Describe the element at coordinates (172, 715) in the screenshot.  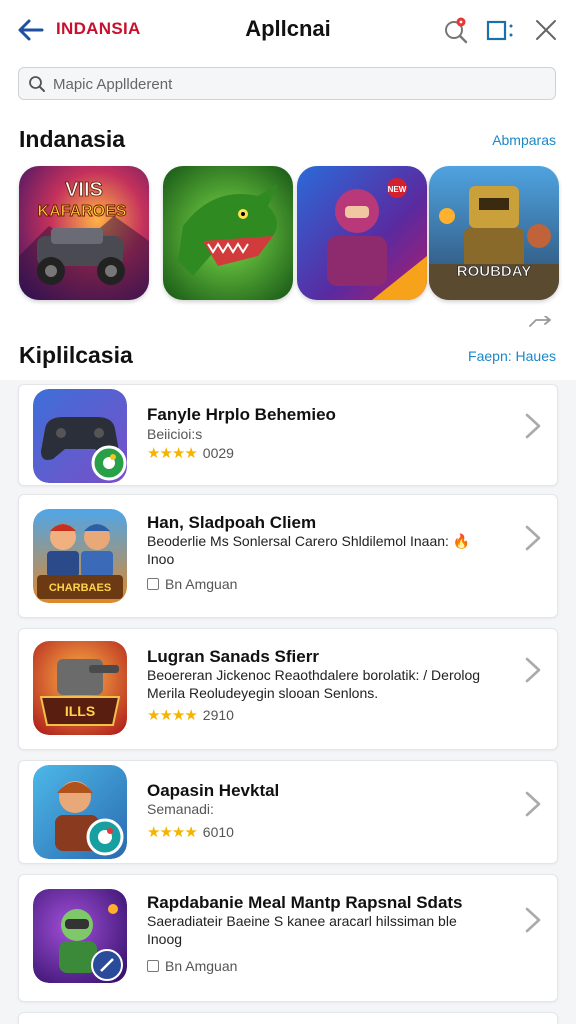
I see `app-3-stars: ★★★★` at that location.